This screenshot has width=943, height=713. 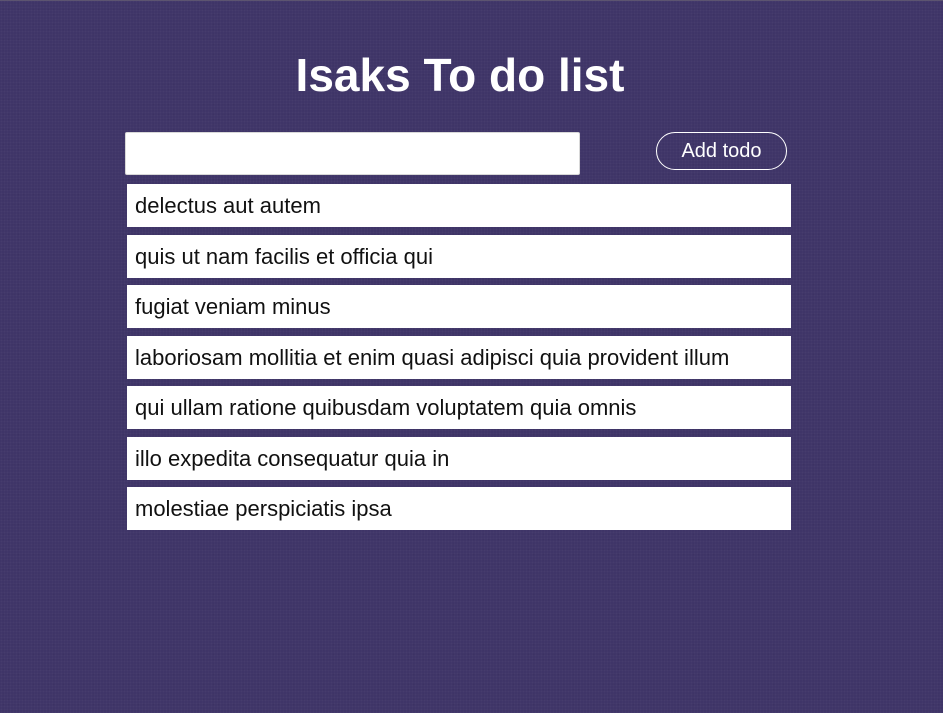 What do you see at coordinates (459, 256) in the screenshot?
I see `todo-item: quis ut nam facilis et officia qui` at bounding box center [459, 256].